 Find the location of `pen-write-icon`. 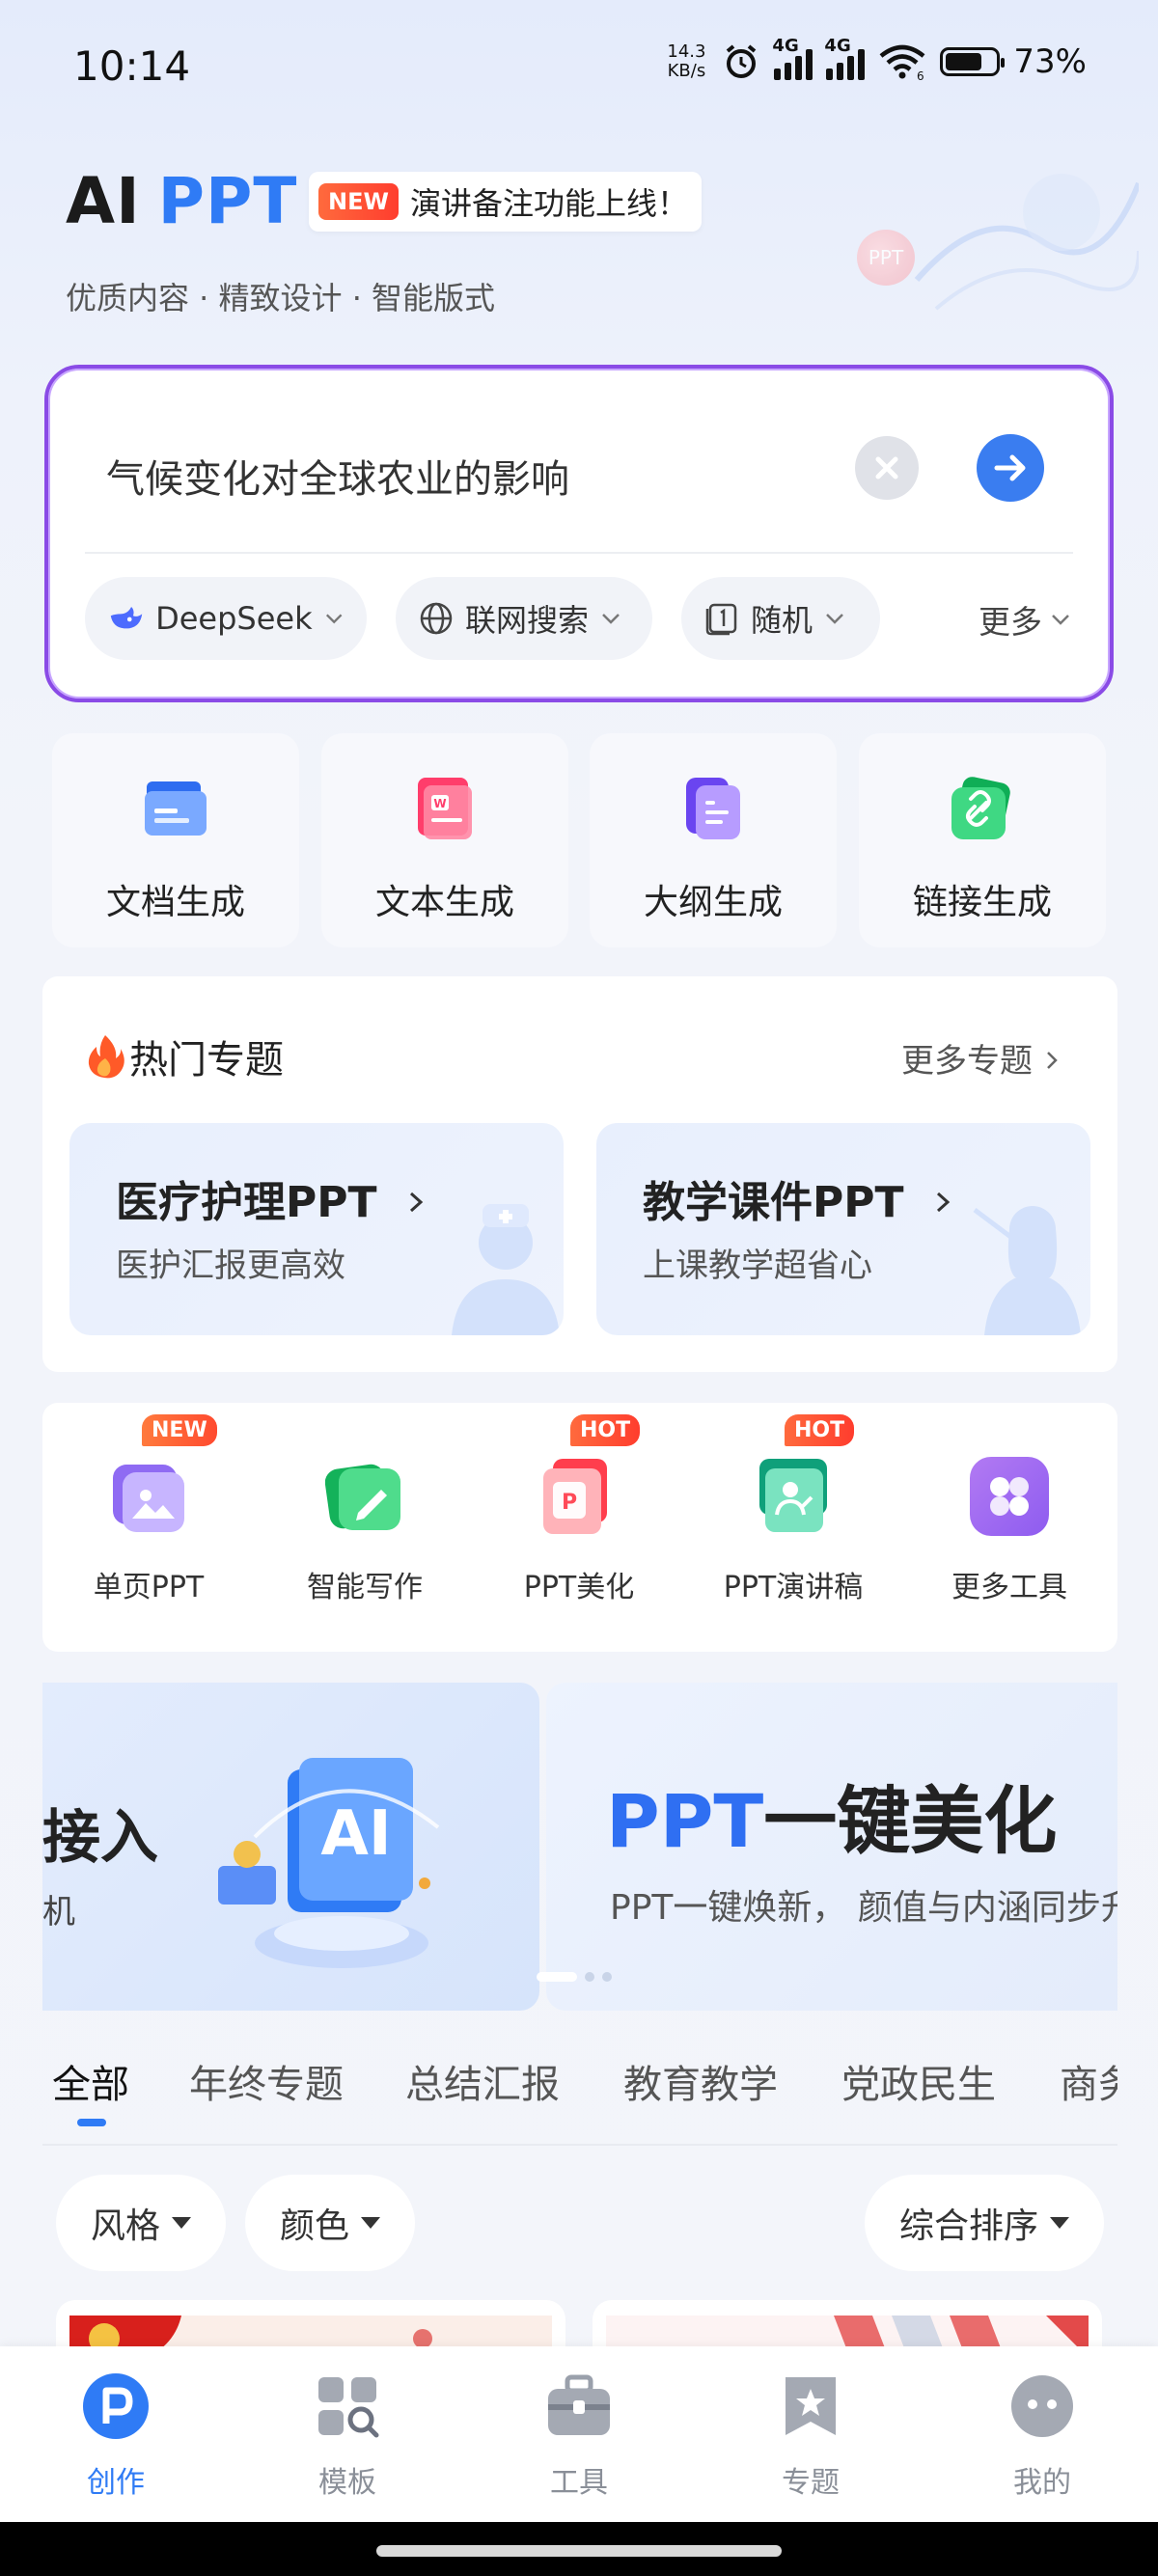

pen-write-icon is located at coordinates (364, 1497).